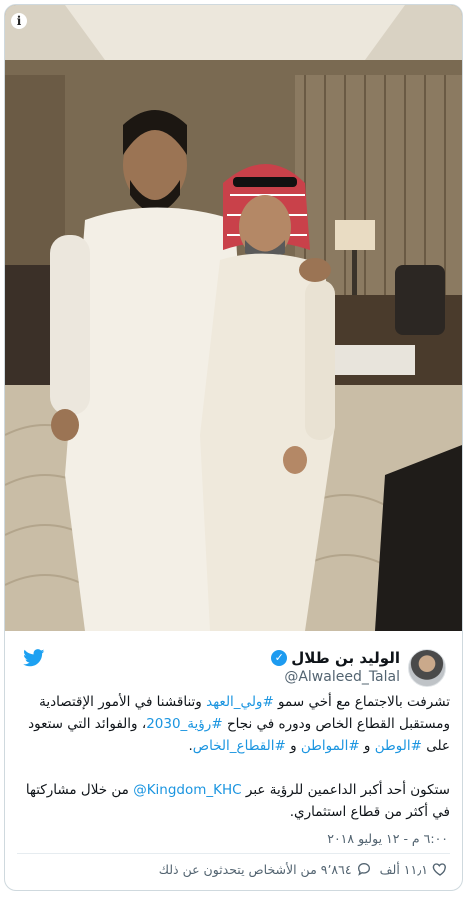 This screenshot has width=465, height=899. I want to click on speech-bubble-icon, so click(363, 869).